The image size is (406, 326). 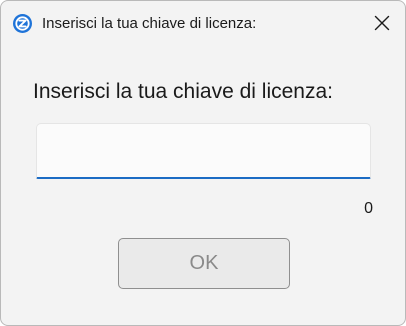 I want to click on close-icon, so click(x=382, y=23).